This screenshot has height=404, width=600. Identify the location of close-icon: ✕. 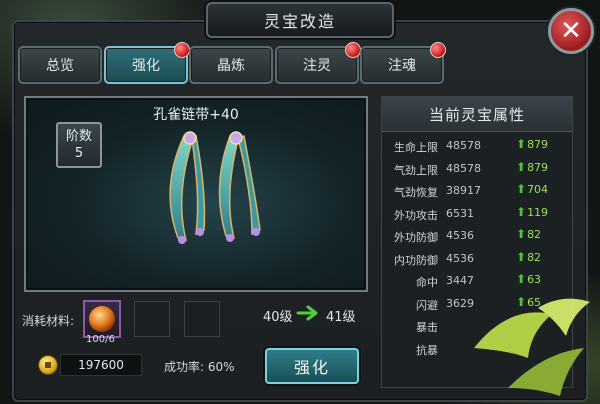
(571, 31).